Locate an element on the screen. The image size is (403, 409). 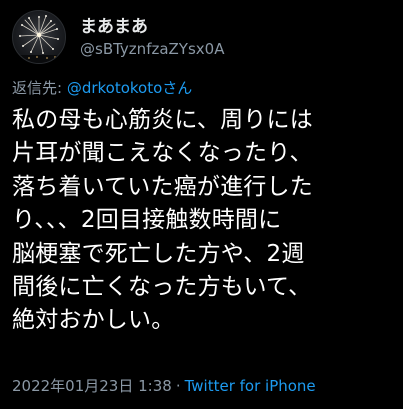
reply-mention-link: @drkotokotoさん is located at coordinates (129, 88).